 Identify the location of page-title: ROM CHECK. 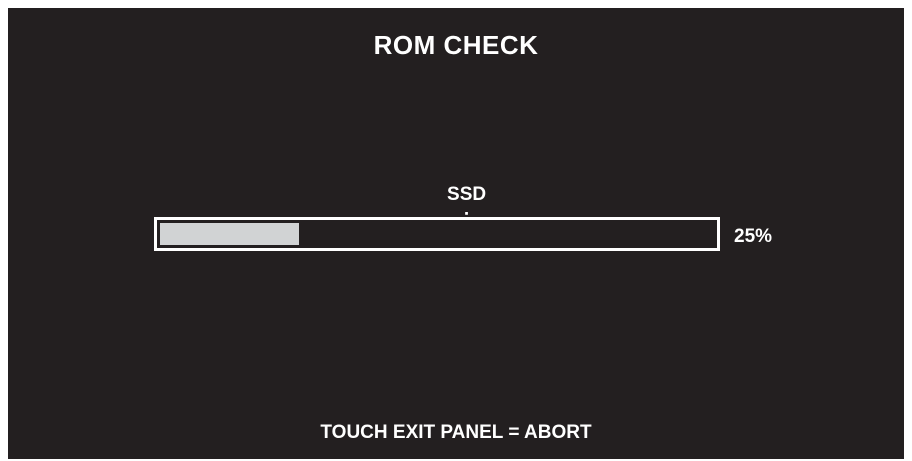
(456, 45).